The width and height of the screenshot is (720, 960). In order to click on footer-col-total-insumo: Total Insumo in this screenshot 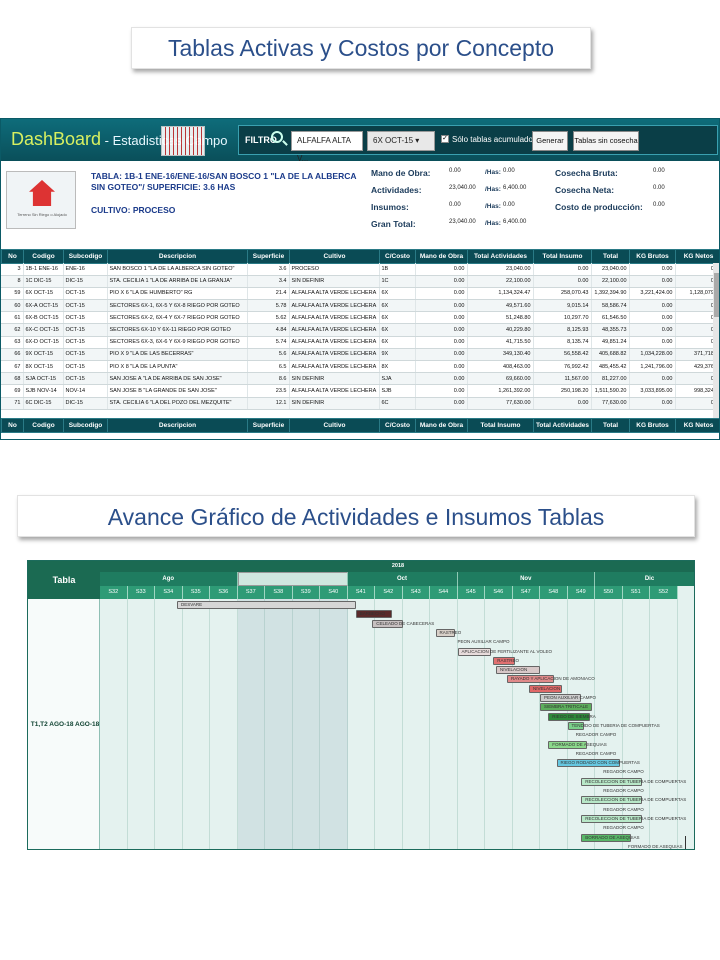, I will do `click(500, 425)`.